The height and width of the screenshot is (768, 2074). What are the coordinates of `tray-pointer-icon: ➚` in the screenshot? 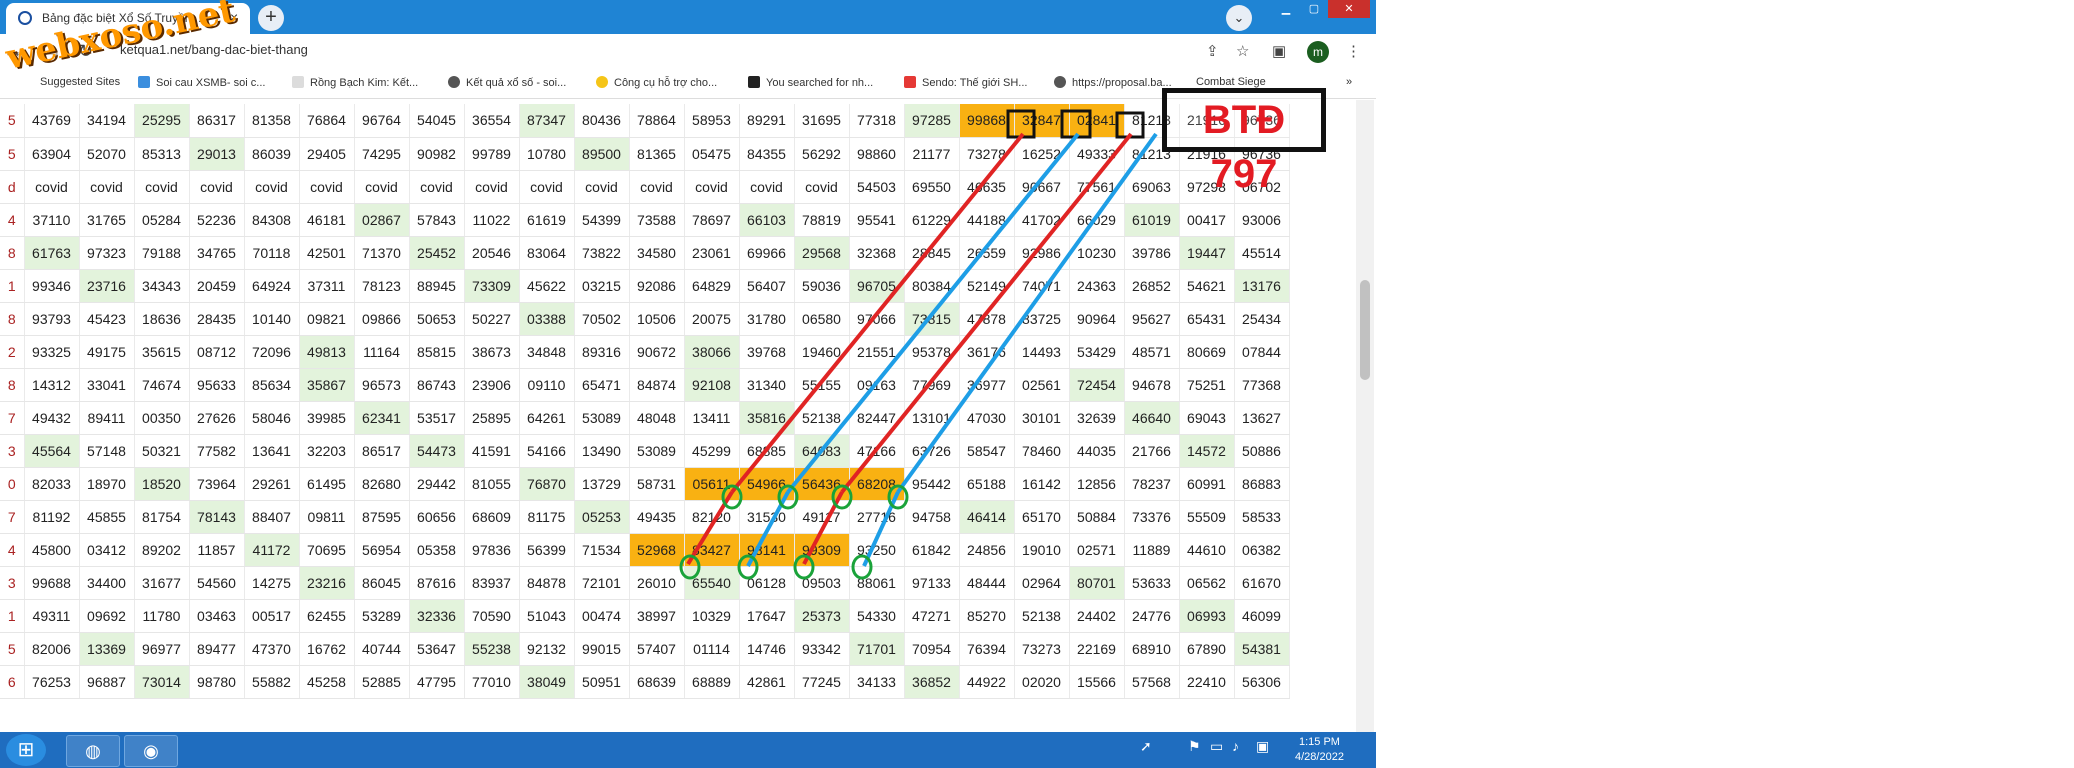 It's located at (1146, 746).